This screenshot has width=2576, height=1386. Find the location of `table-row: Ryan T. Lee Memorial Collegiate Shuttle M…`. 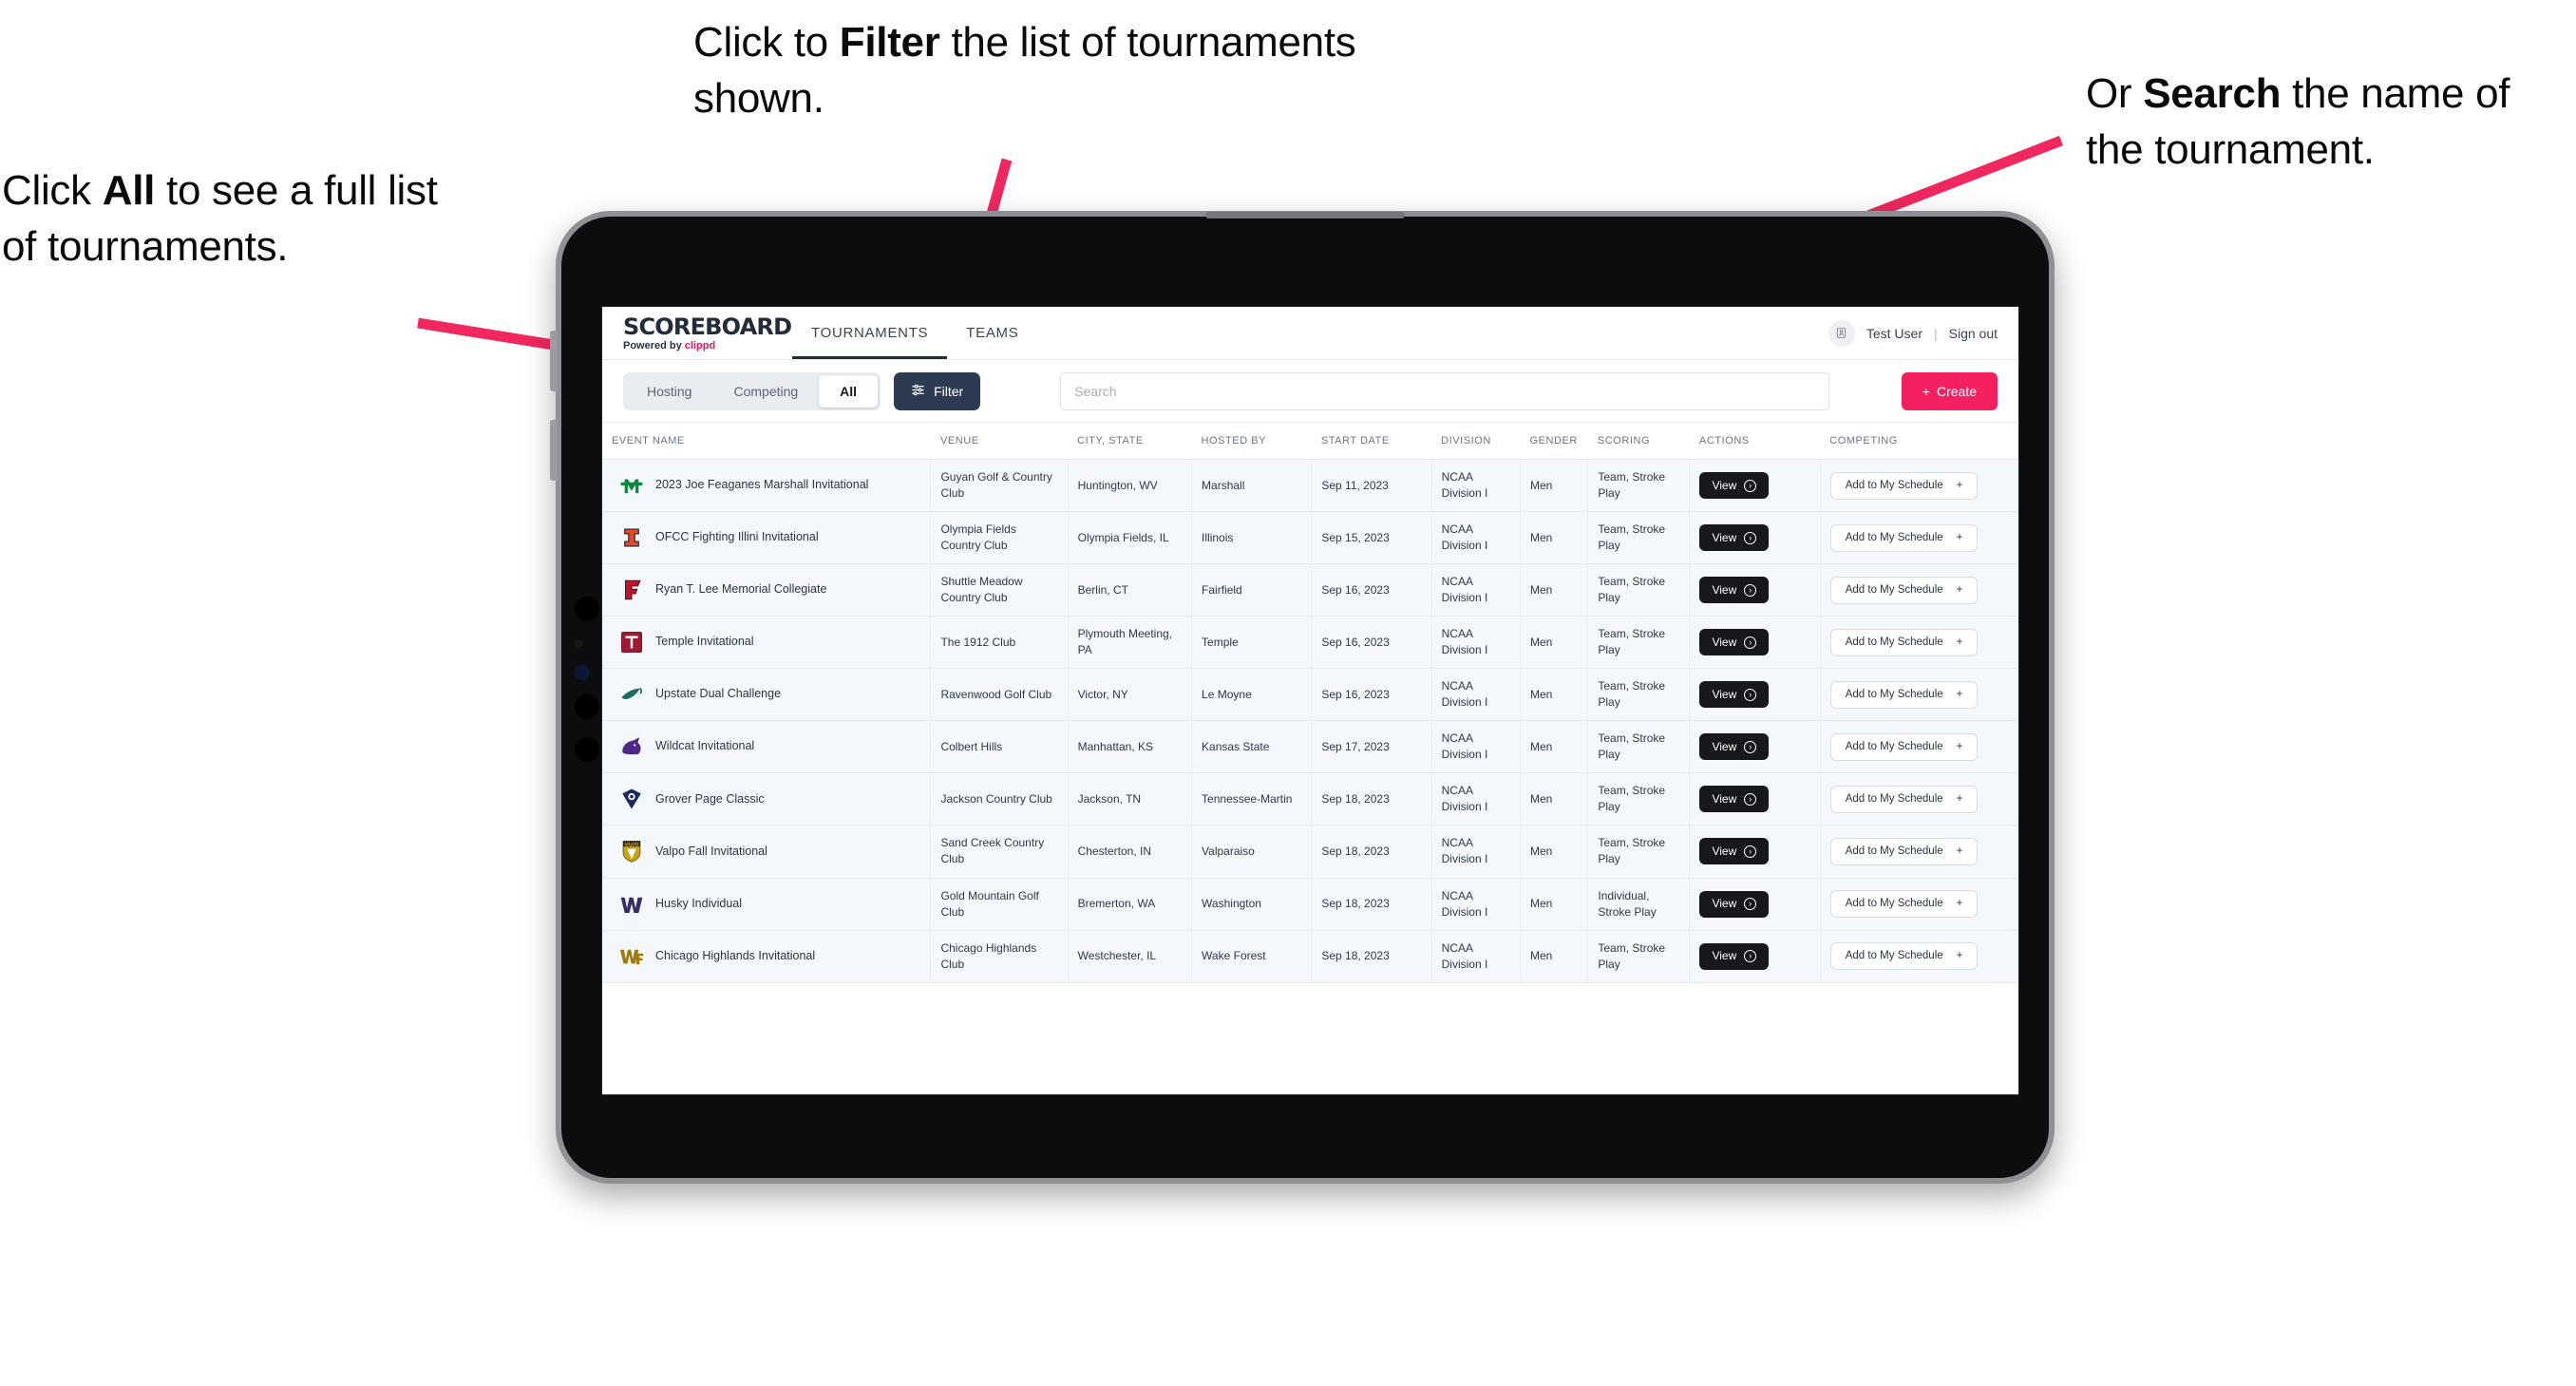

table-row: Ryan T. Lee Memorial Collegiate Shuttle M… is located at coordinates (1310, 590).